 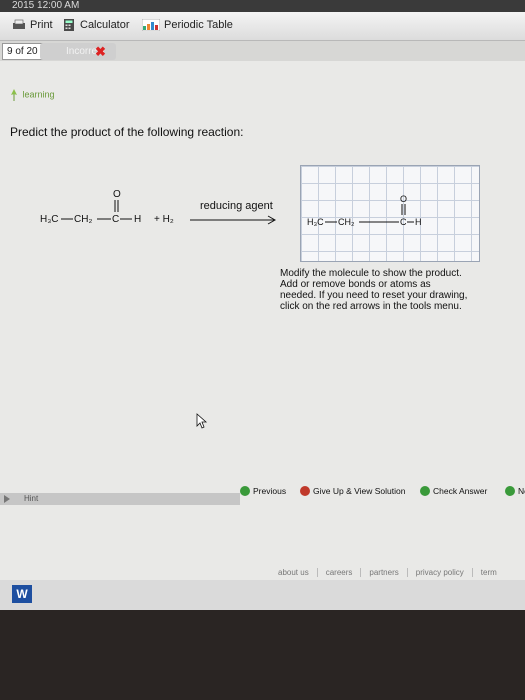 I want to click on incorrect-x-icon: ✖, so click(x=100, y=51).